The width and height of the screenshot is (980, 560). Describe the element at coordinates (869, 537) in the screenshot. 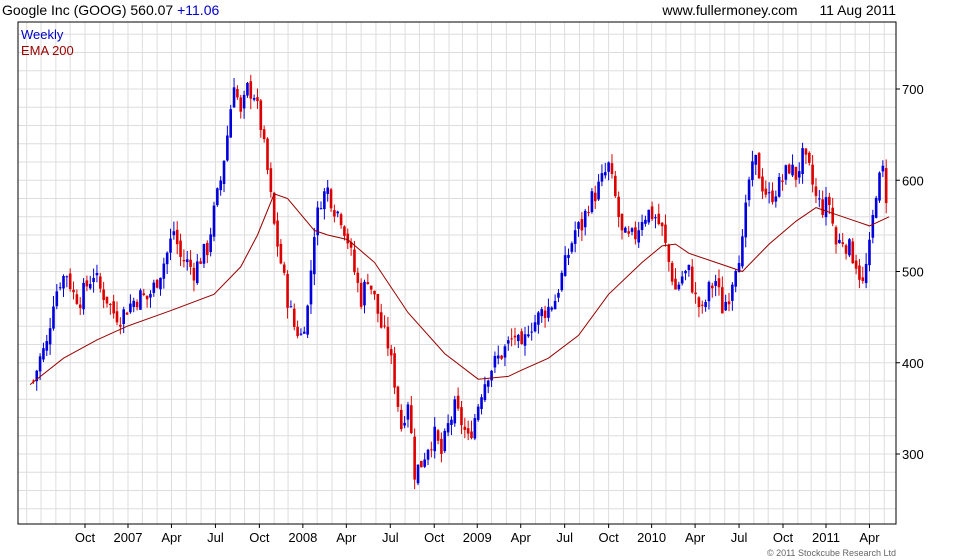

I see `x-tick-label: Apr` at that location.